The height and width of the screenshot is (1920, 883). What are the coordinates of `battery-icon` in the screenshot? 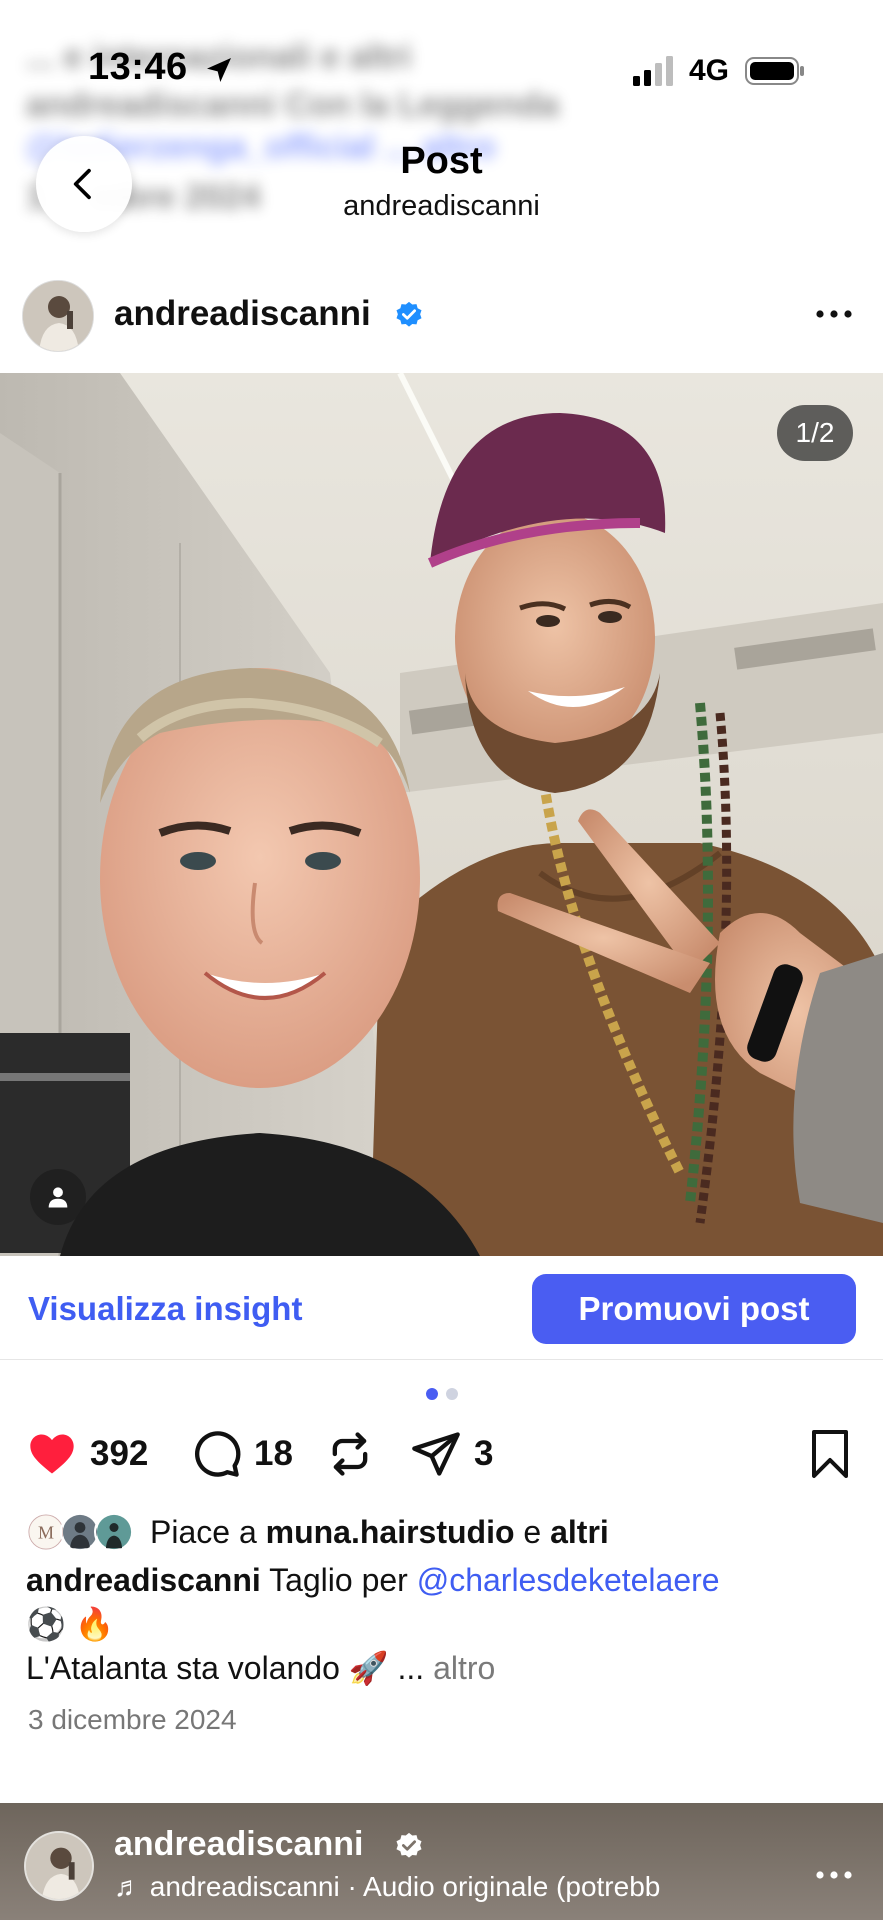 It's located at (774, 71).